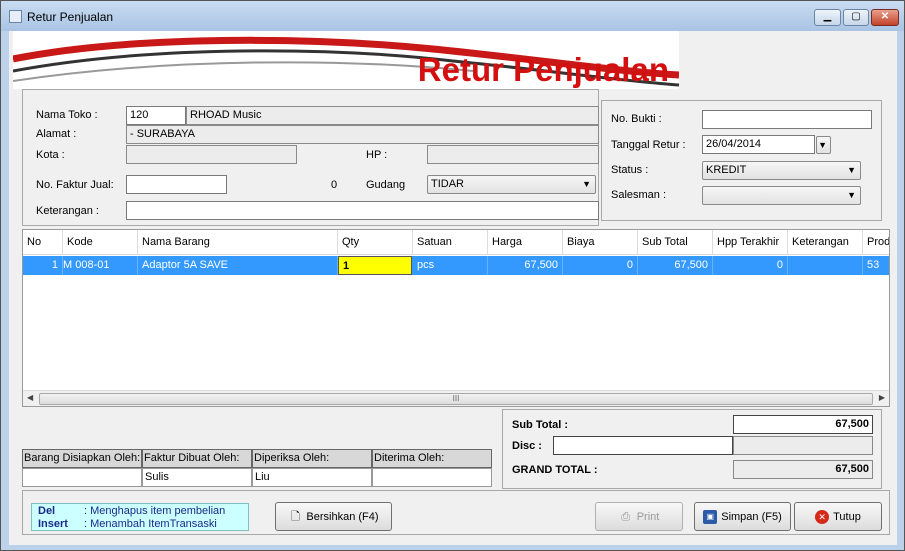  I want to click on cell-satuan: pcs, so click(450, 265).